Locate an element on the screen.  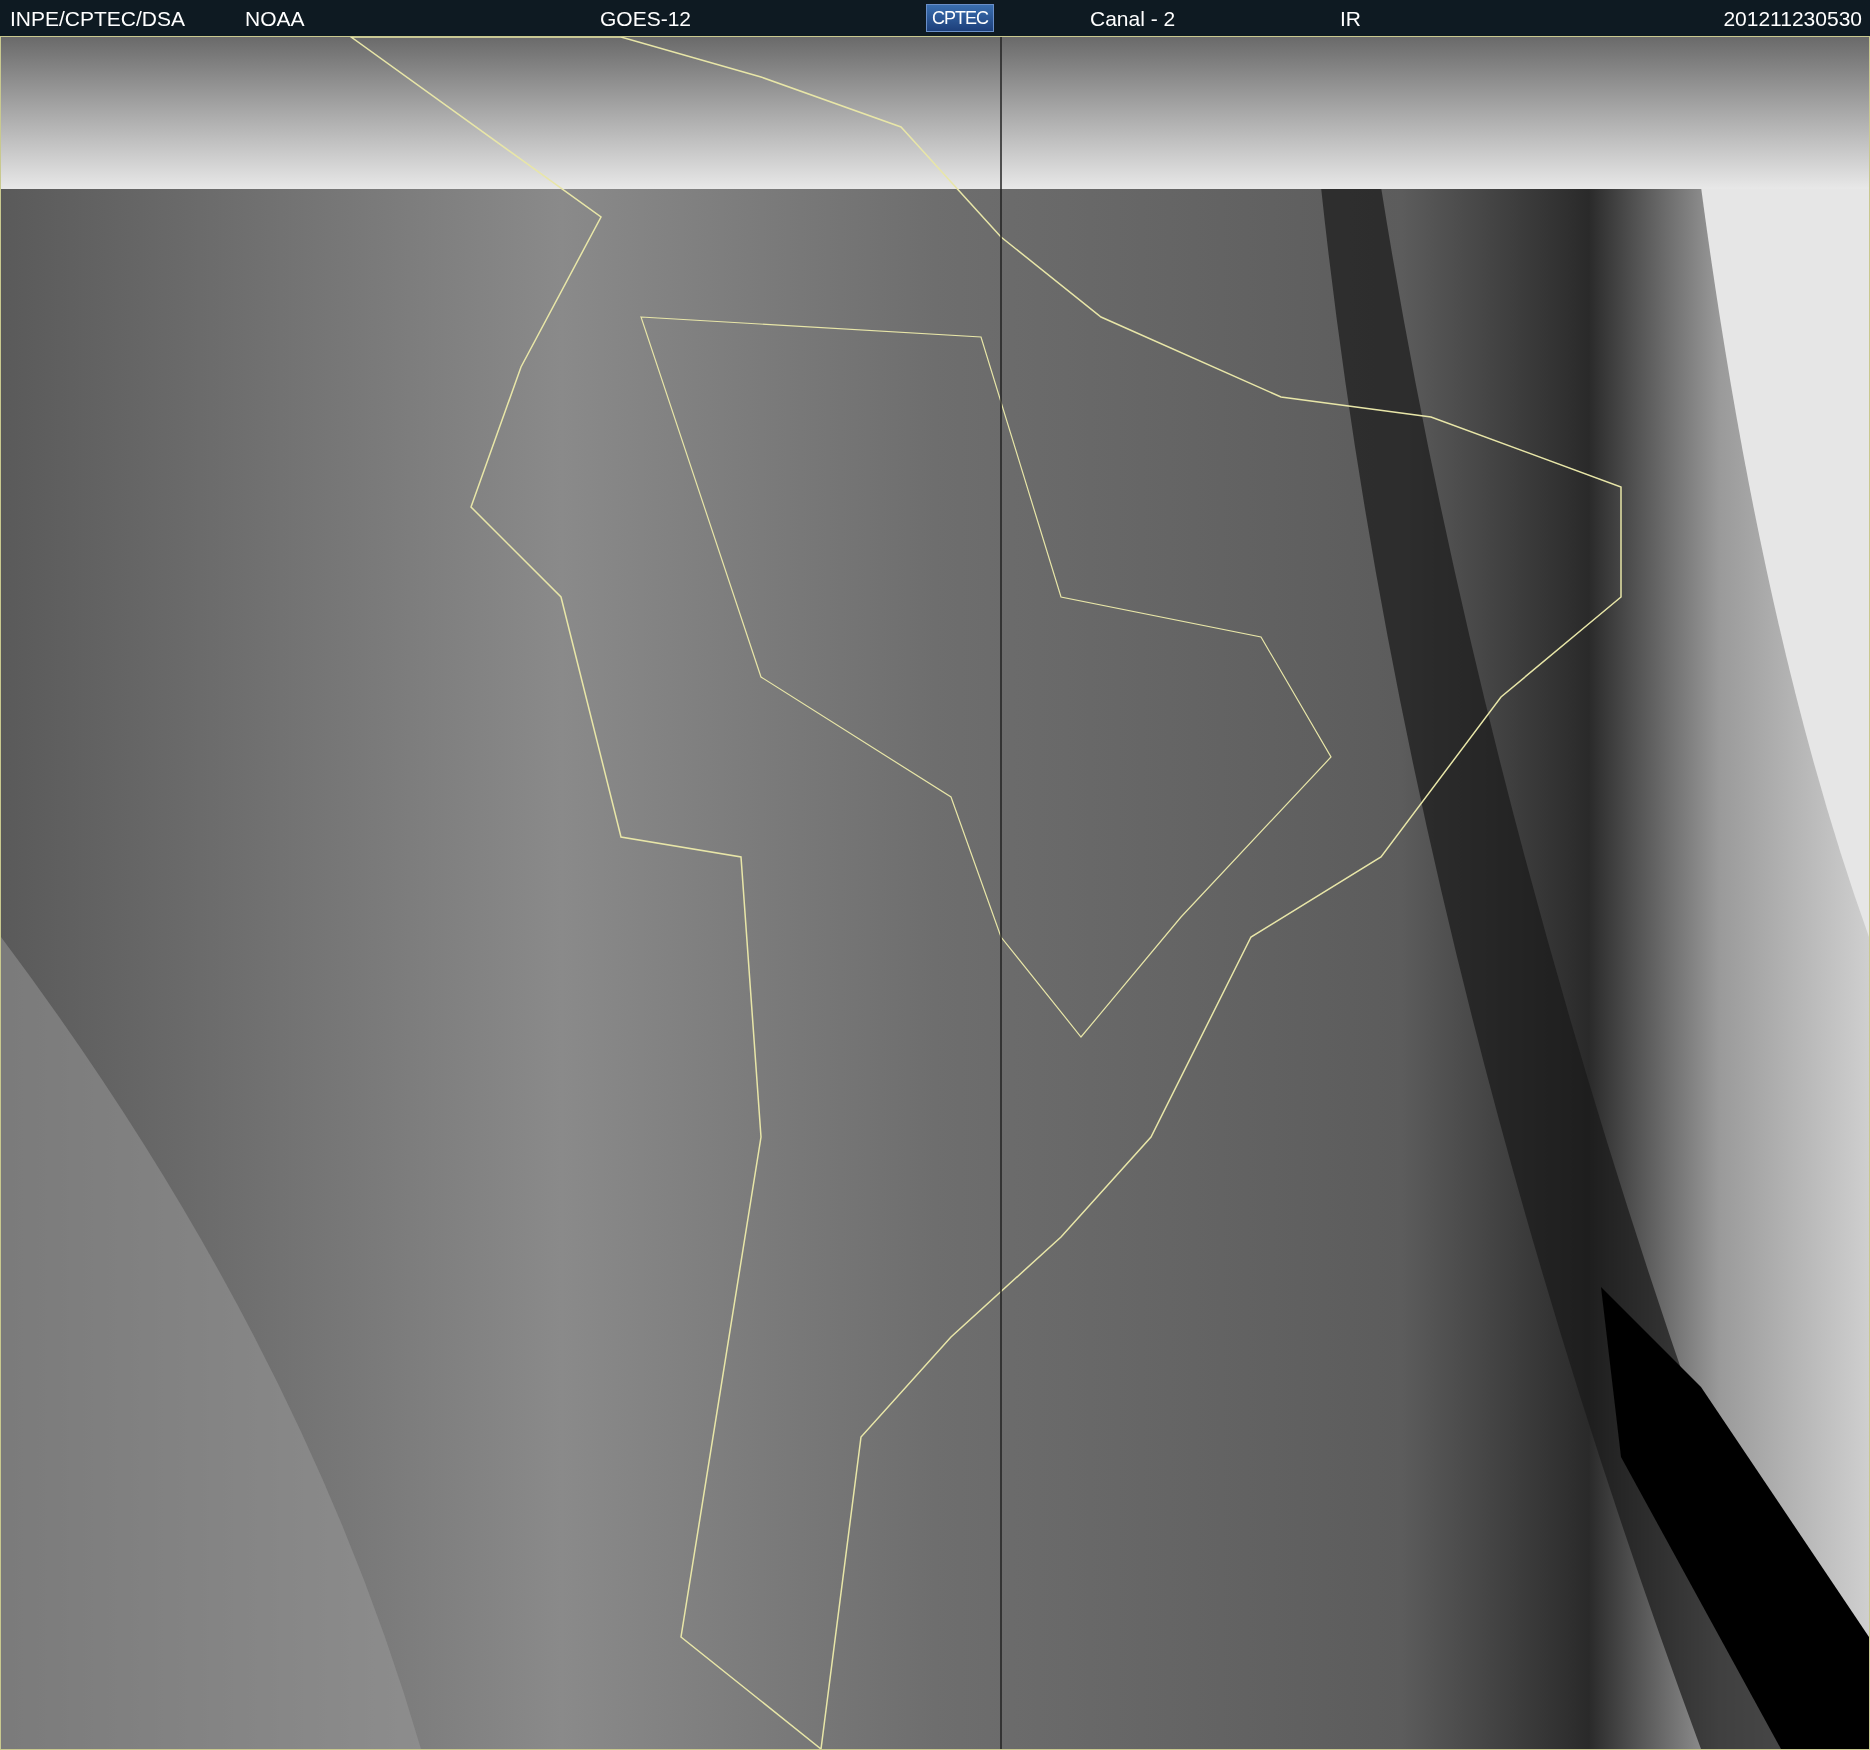
satellite-label: GOES-12 is located at coordinates (646, 18).